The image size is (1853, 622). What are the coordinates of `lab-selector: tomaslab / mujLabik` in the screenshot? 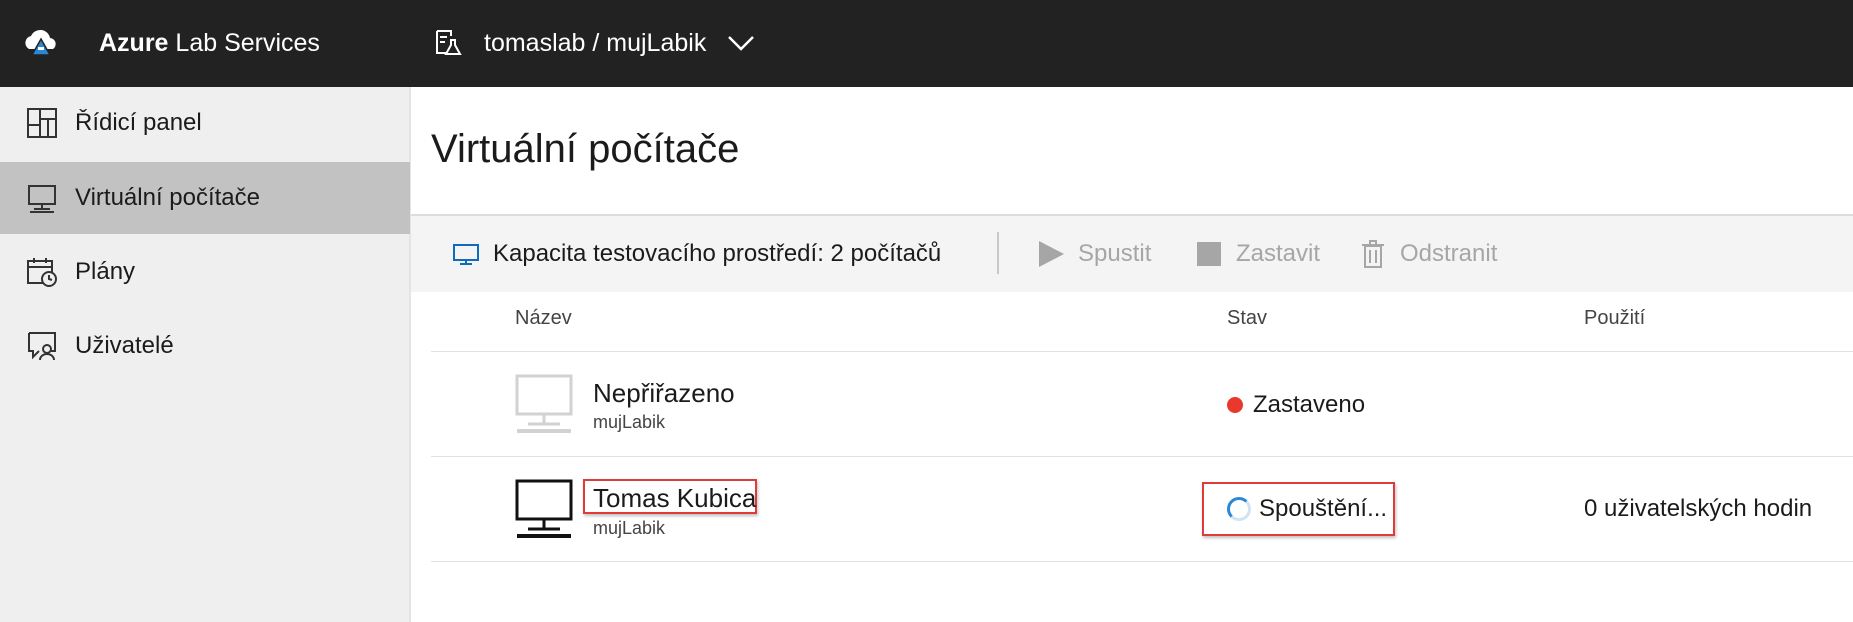 It's located at (595, 43).